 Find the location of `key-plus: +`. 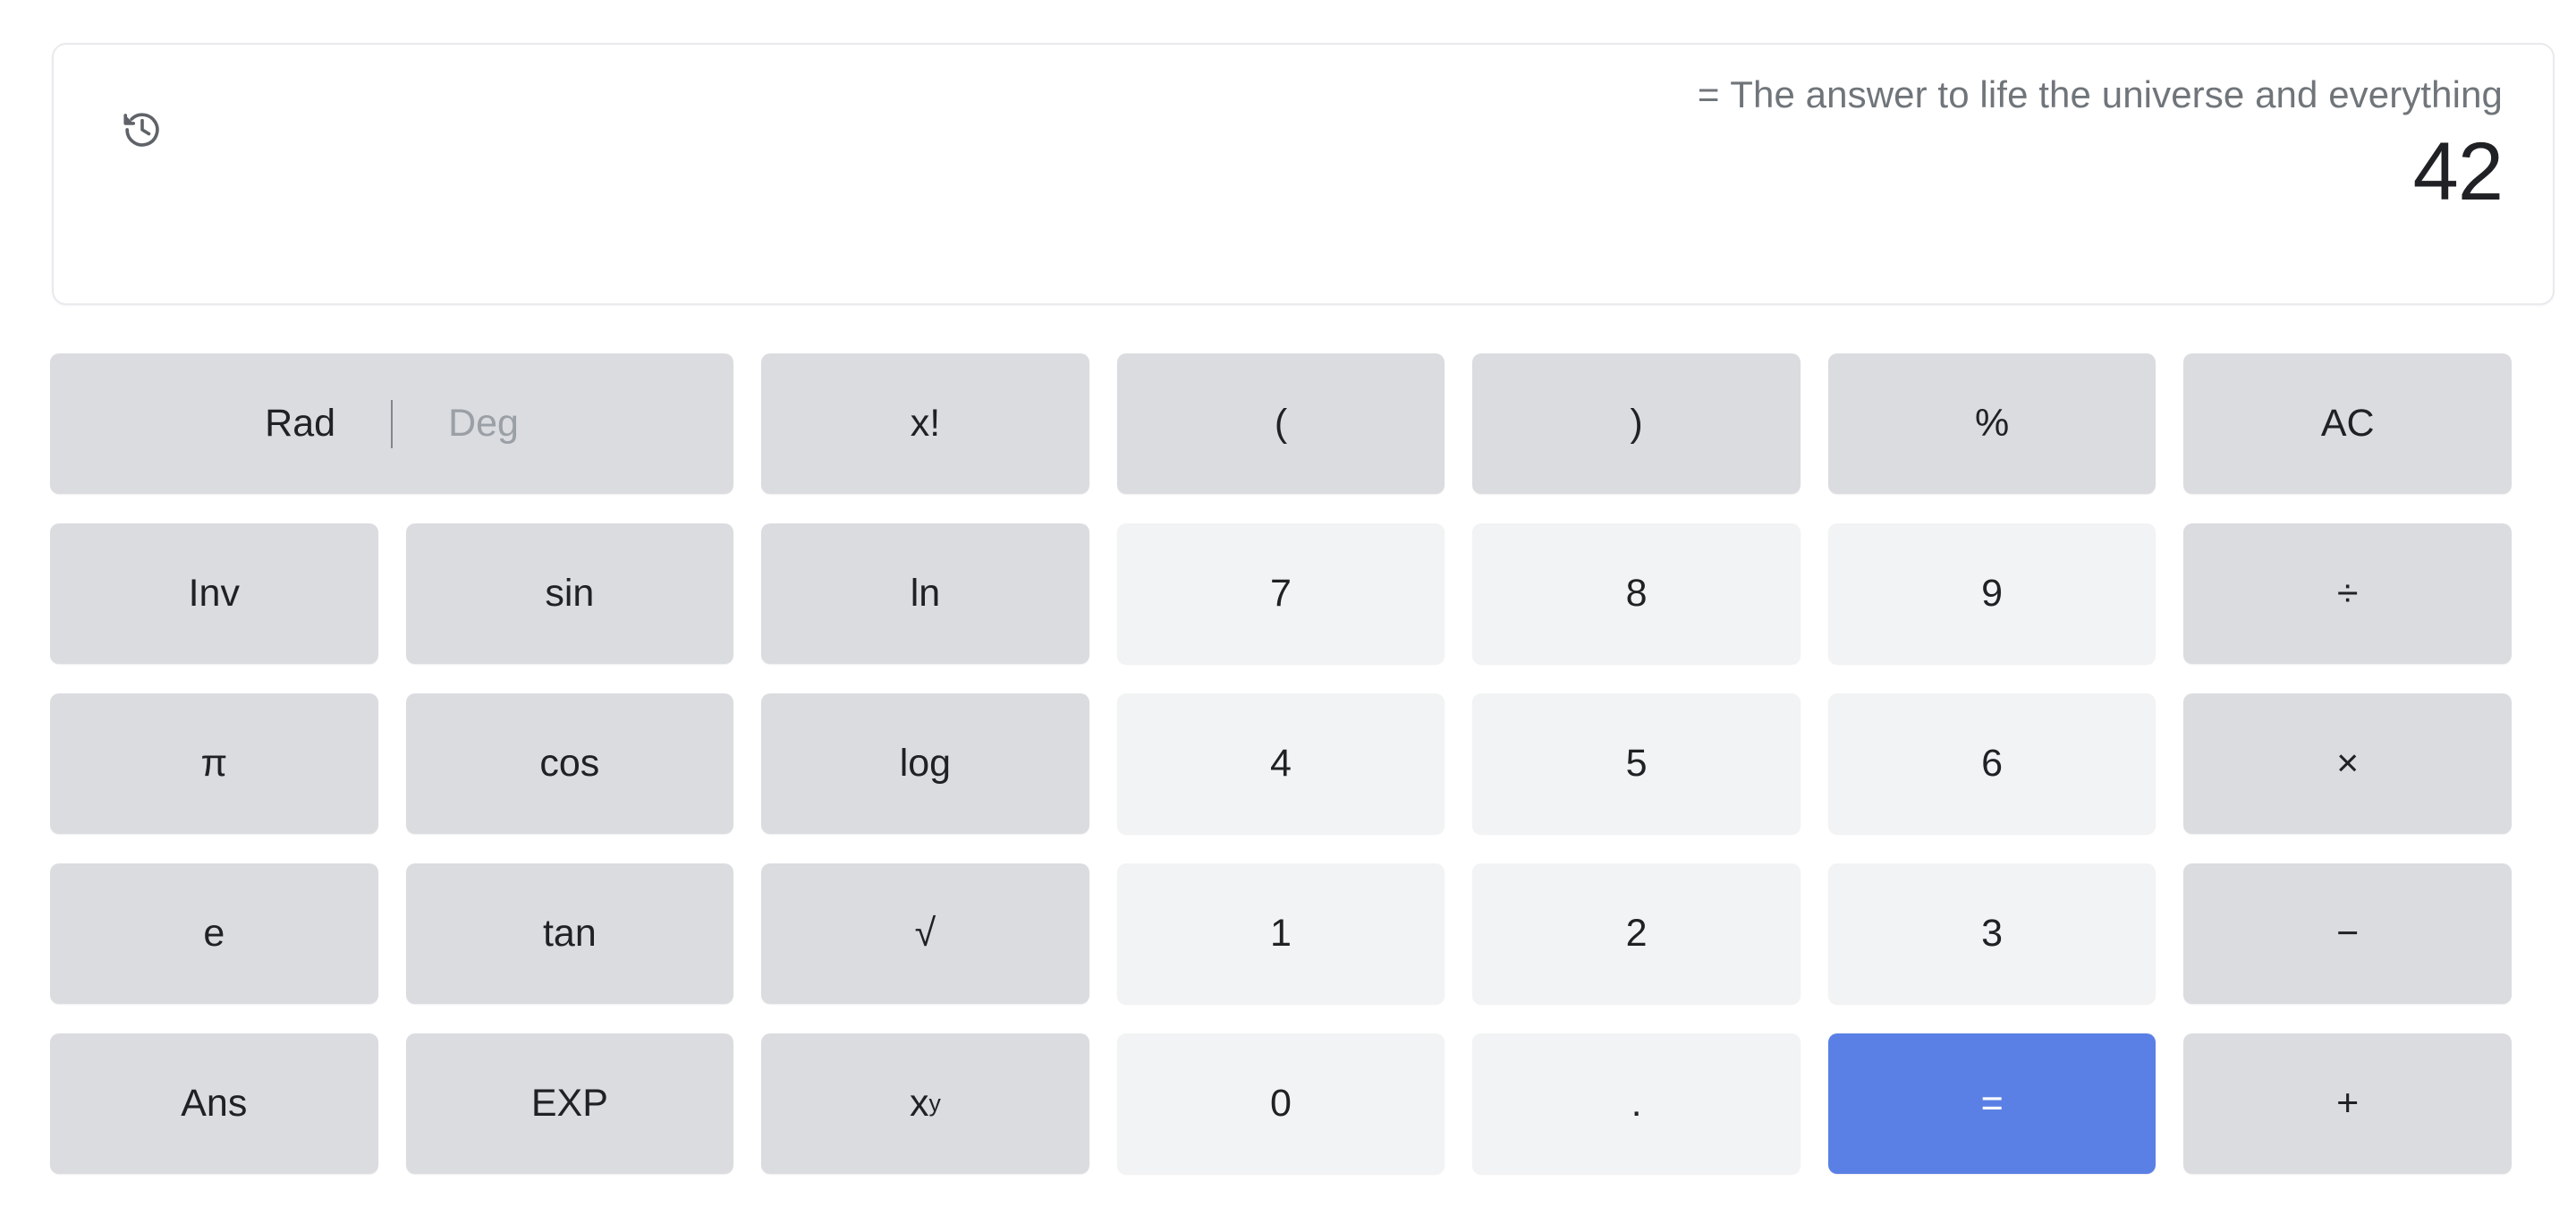

key-plus: + is located at coordinates (2347, 1103).